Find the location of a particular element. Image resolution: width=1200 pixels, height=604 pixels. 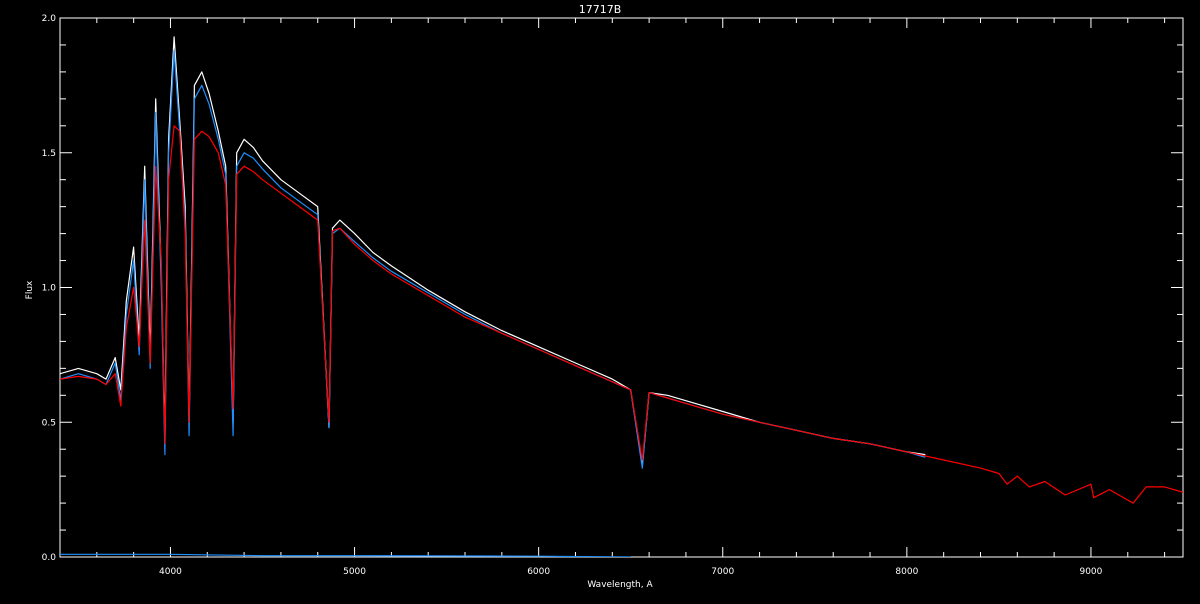

x-tick-label: 9000 is located at coordinates (1090, 572).